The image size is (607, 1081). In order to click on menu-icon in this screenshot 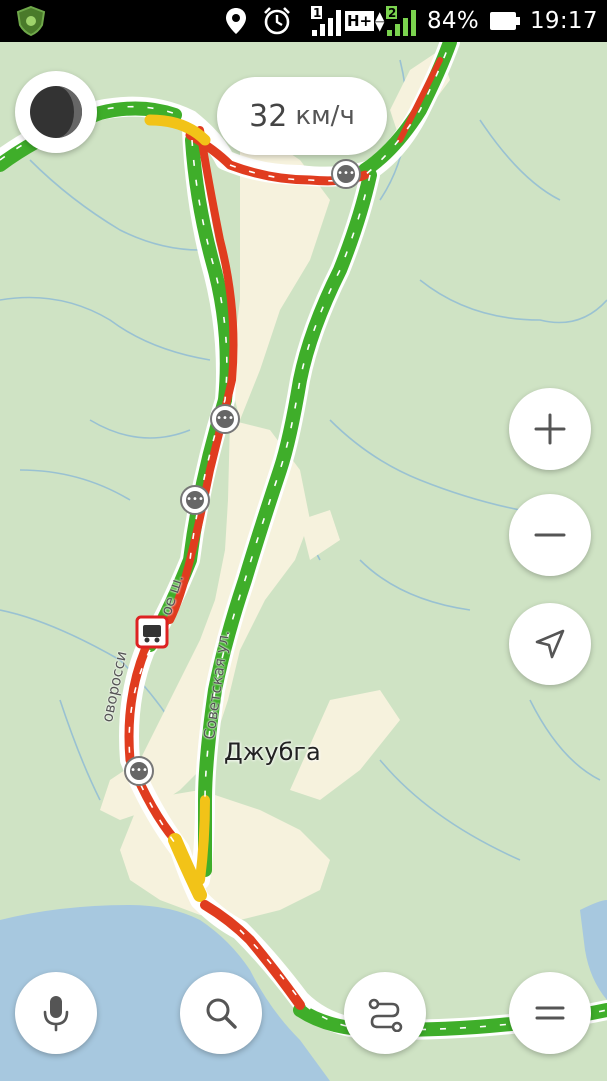, I will do `click(550, 1013)`.